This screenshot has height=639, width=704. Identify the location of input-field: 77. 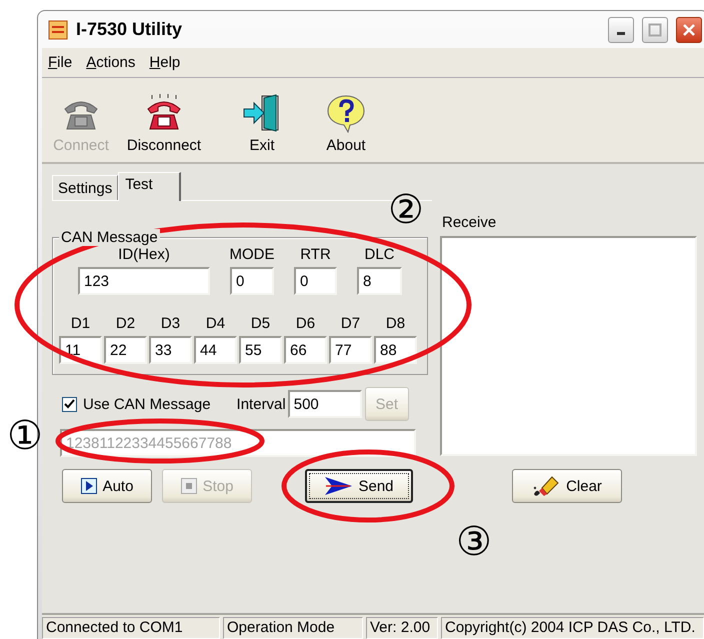
(350, 350).